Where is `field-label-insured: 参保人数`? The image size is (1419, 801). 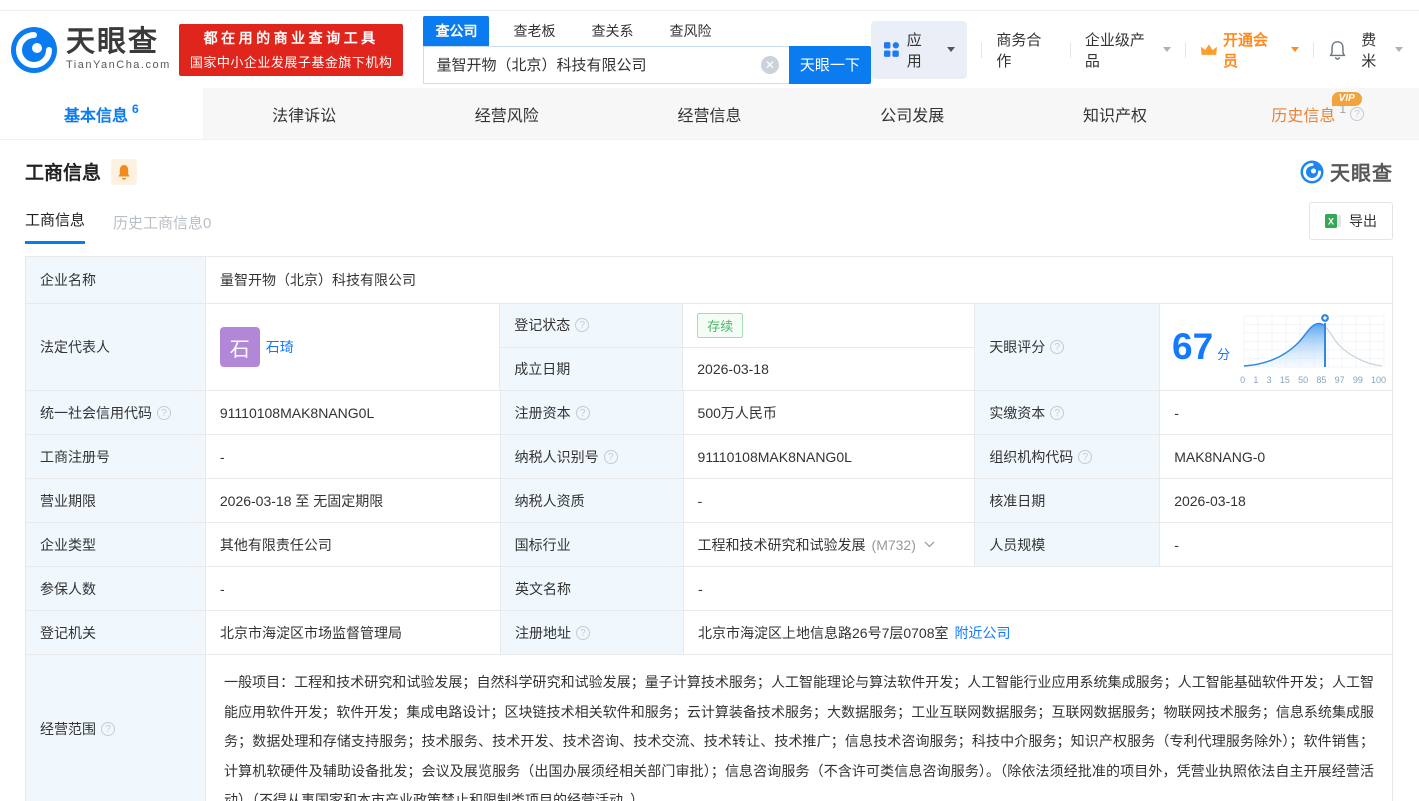
field-label-insured: 参保人数 is located at coordinates (116, 589).